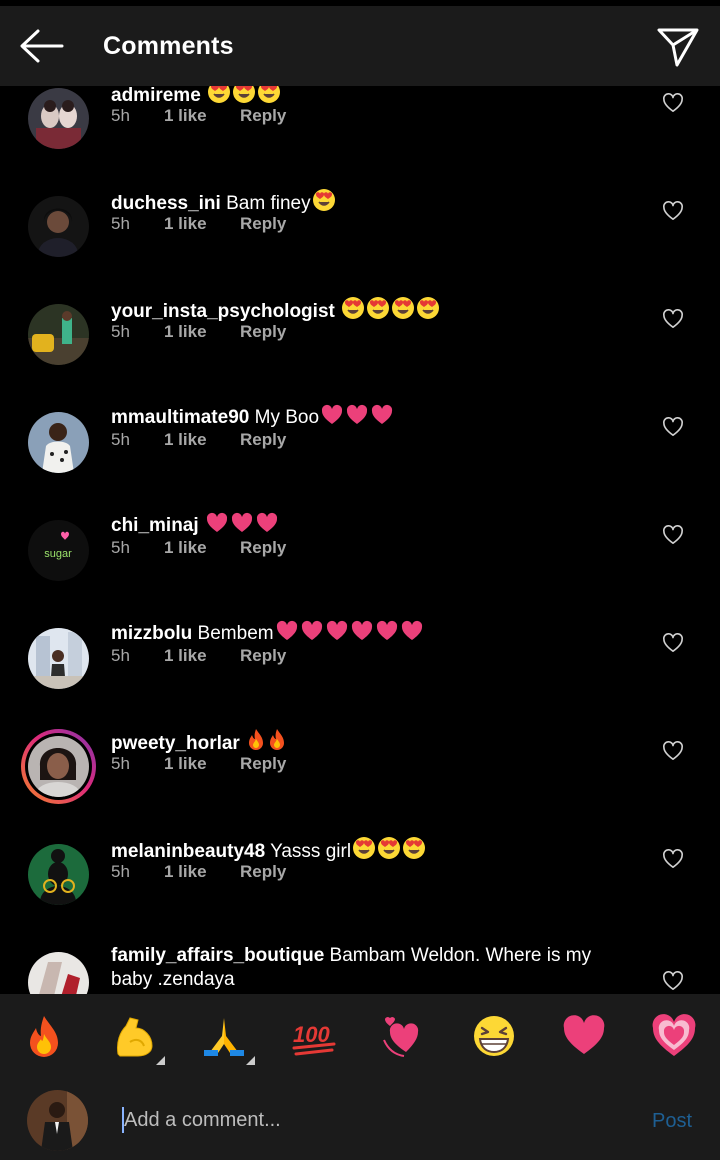  Describe the element at coordinates (173, 979) in the screenshot. I see `comment-text-line2: baby .zendaya` at that location.